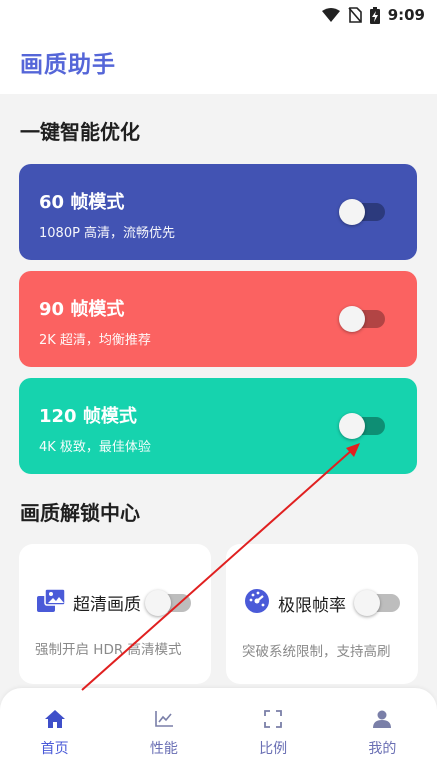 The height and width of the screenshot is (778, 437). Describe the element at coordinates (218, 319) in the screenshot. I see `mode-card-90fps: 90 帧模式 2K 超清，均衡推荐` at that location.